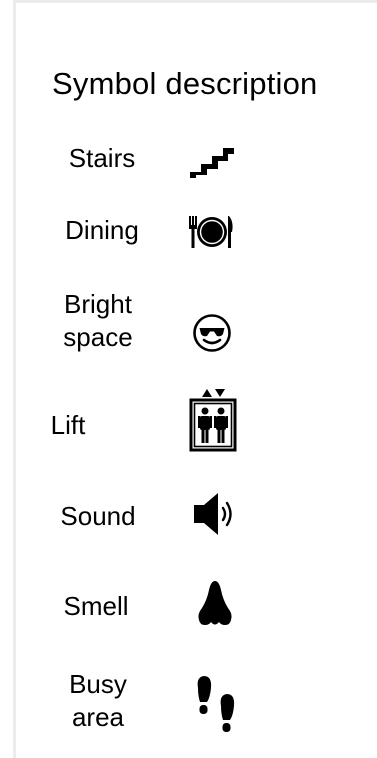  I want to click on footprints-icon, so click(216, 705).